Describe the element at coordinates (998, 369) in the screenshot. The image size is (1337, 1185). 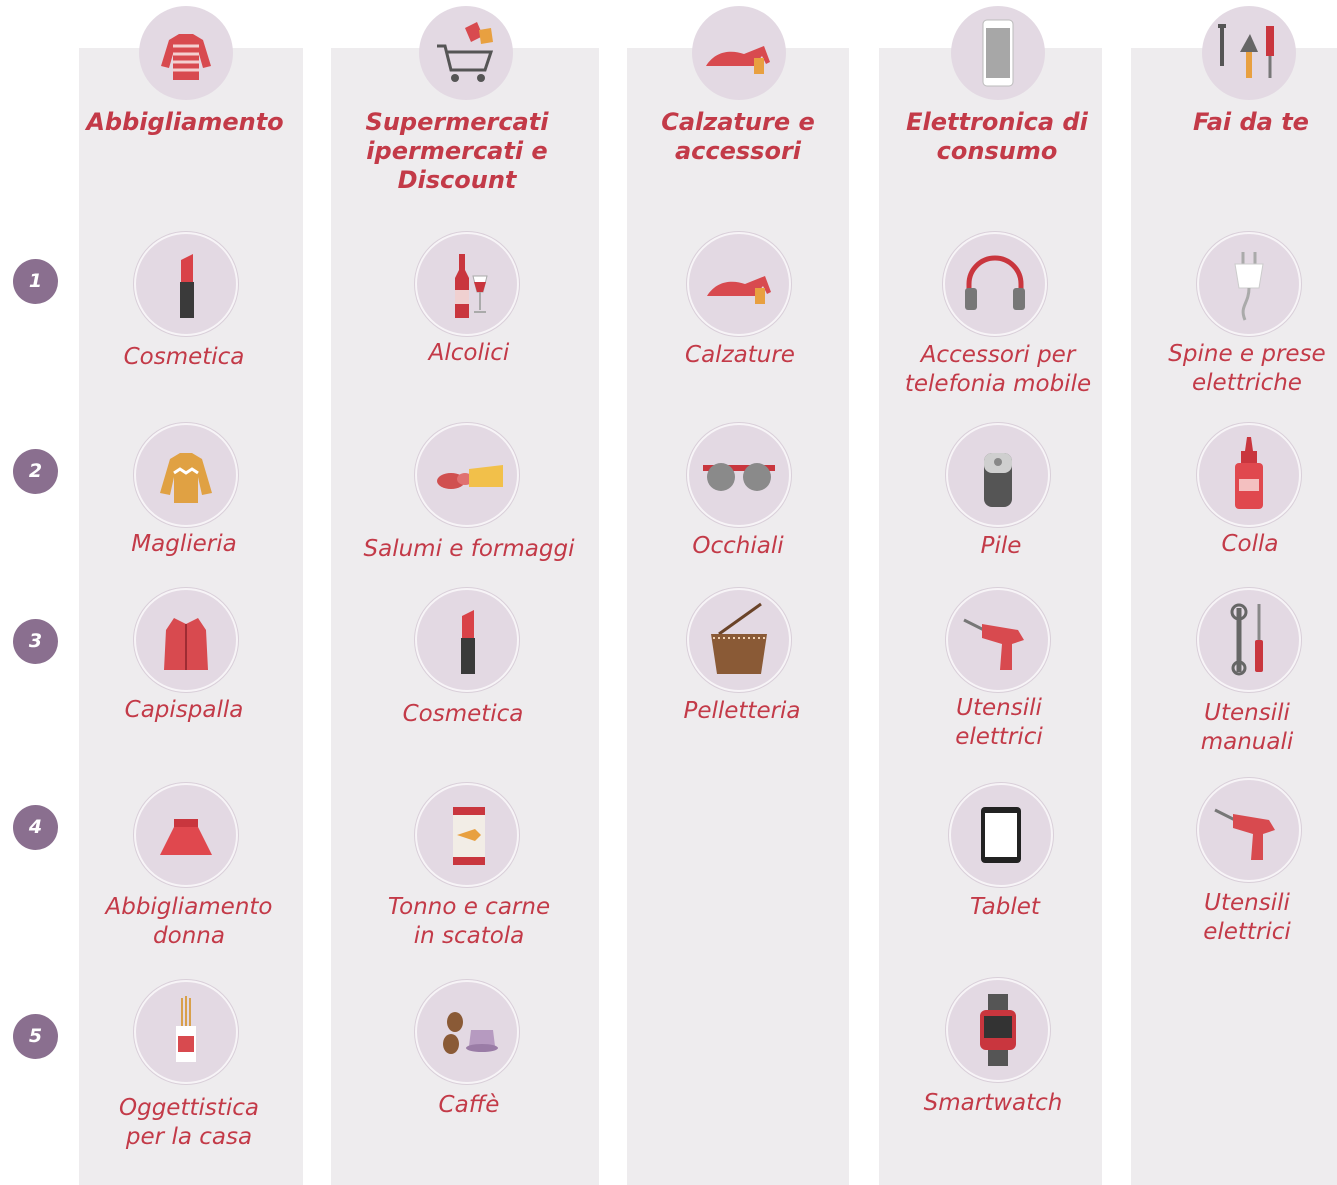
I see `item-label: Accessori per telefonia mobile` at that location.